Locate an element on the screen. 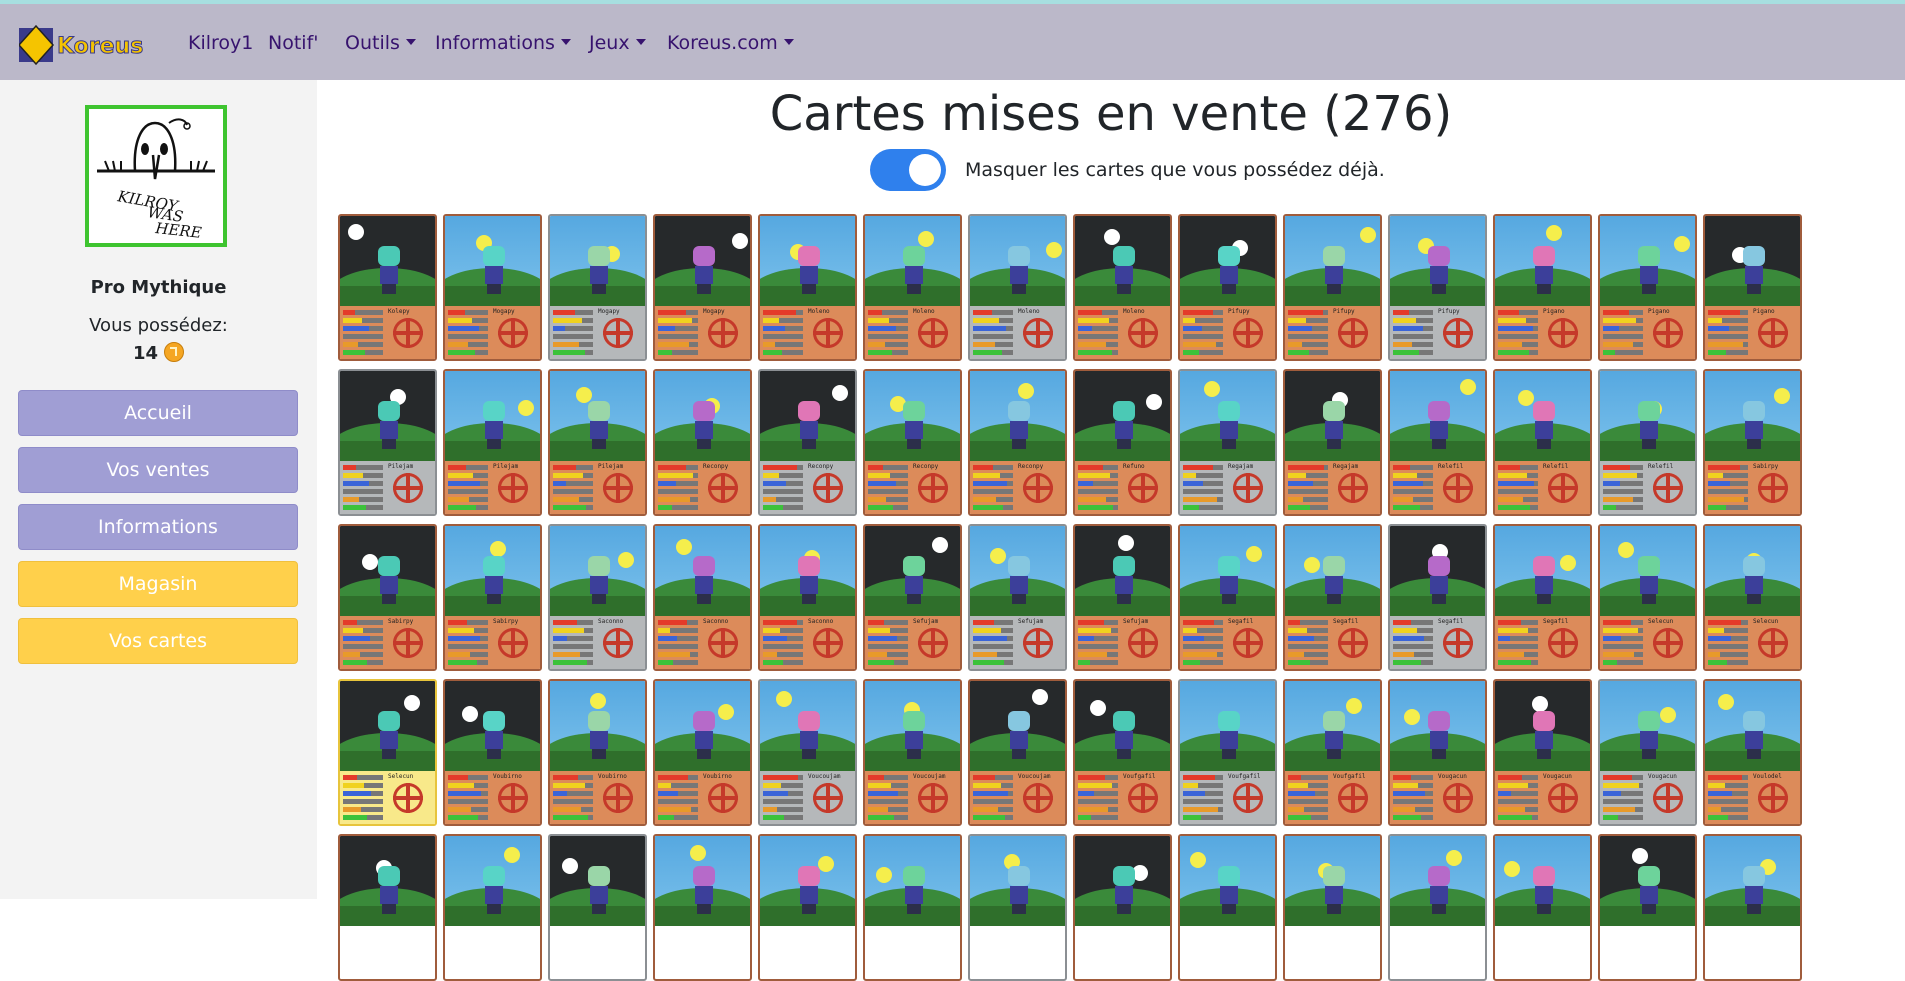  magasin-button: Magasin is located at coordinates (158, 584).